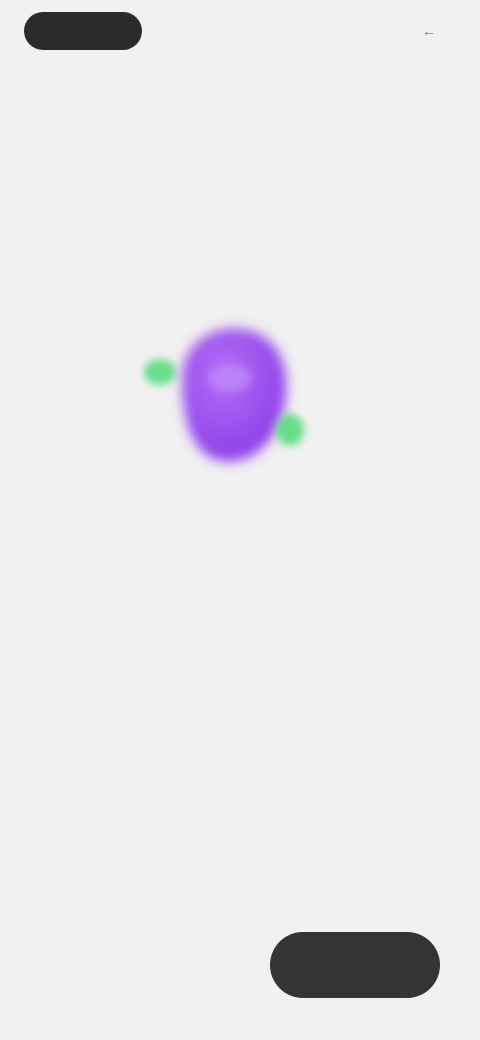  Describe the element at coordinates (83, 31) in the screenshot. I see `status-pill` at that location.